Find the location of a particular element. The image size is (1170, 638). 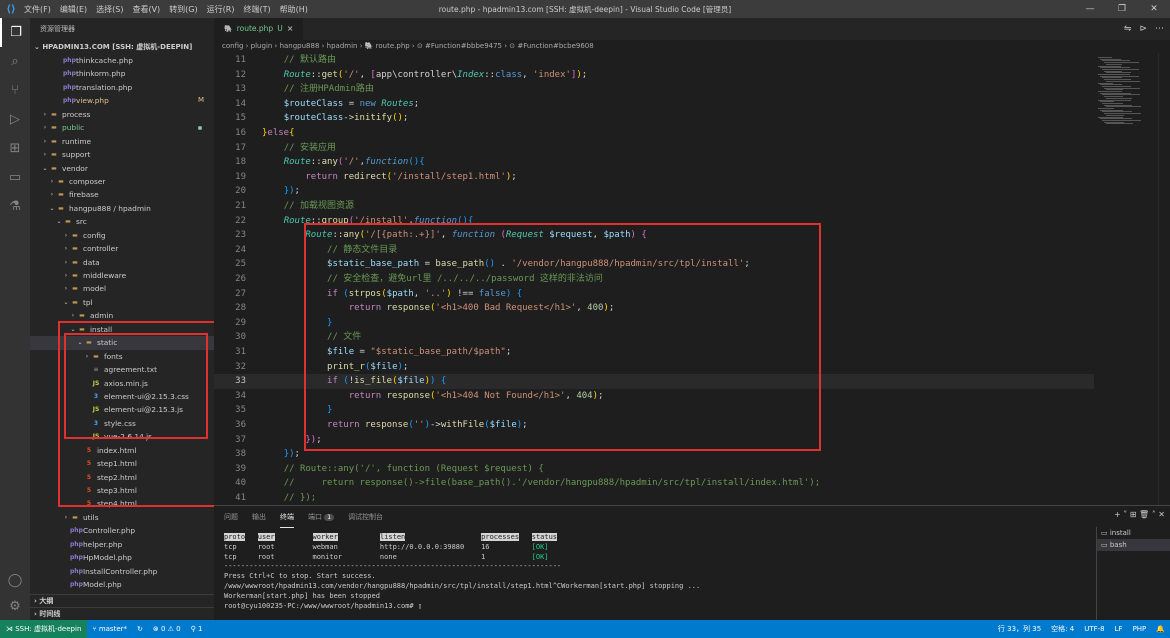

run-debug-icon: ▷ is located at coordinates (15, 119).